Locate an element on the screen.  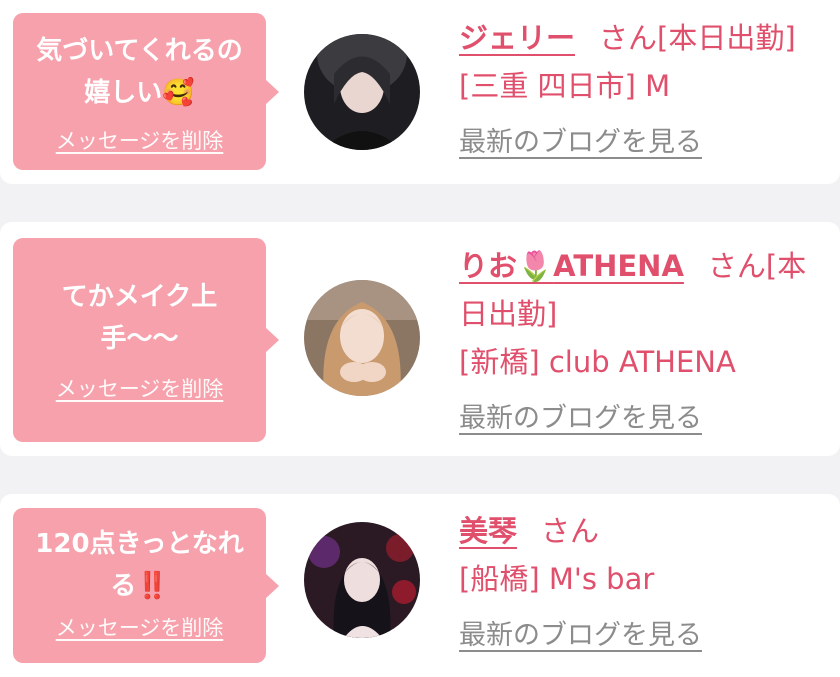
cast-name-link: りお🌷ATHENA is located at coordinates (571, 266).